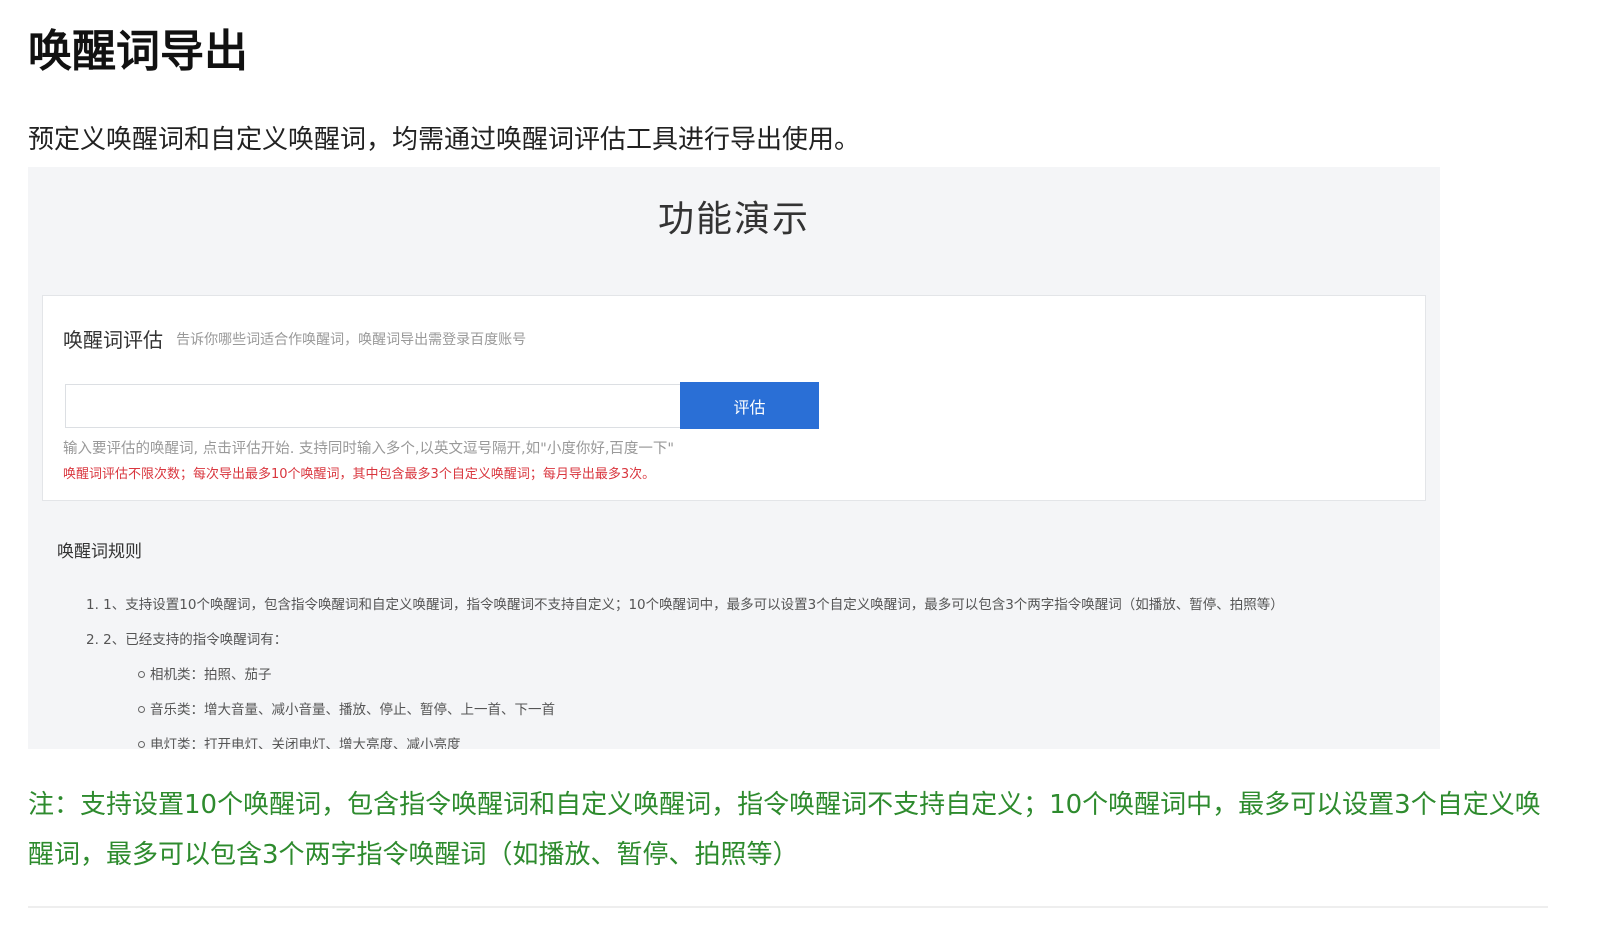 Image resolution: width=1598 pixels, height=934 pixels. Describe the element at coordinates (373, 406) in the screenshot. I see `wakeword-input` at that location.